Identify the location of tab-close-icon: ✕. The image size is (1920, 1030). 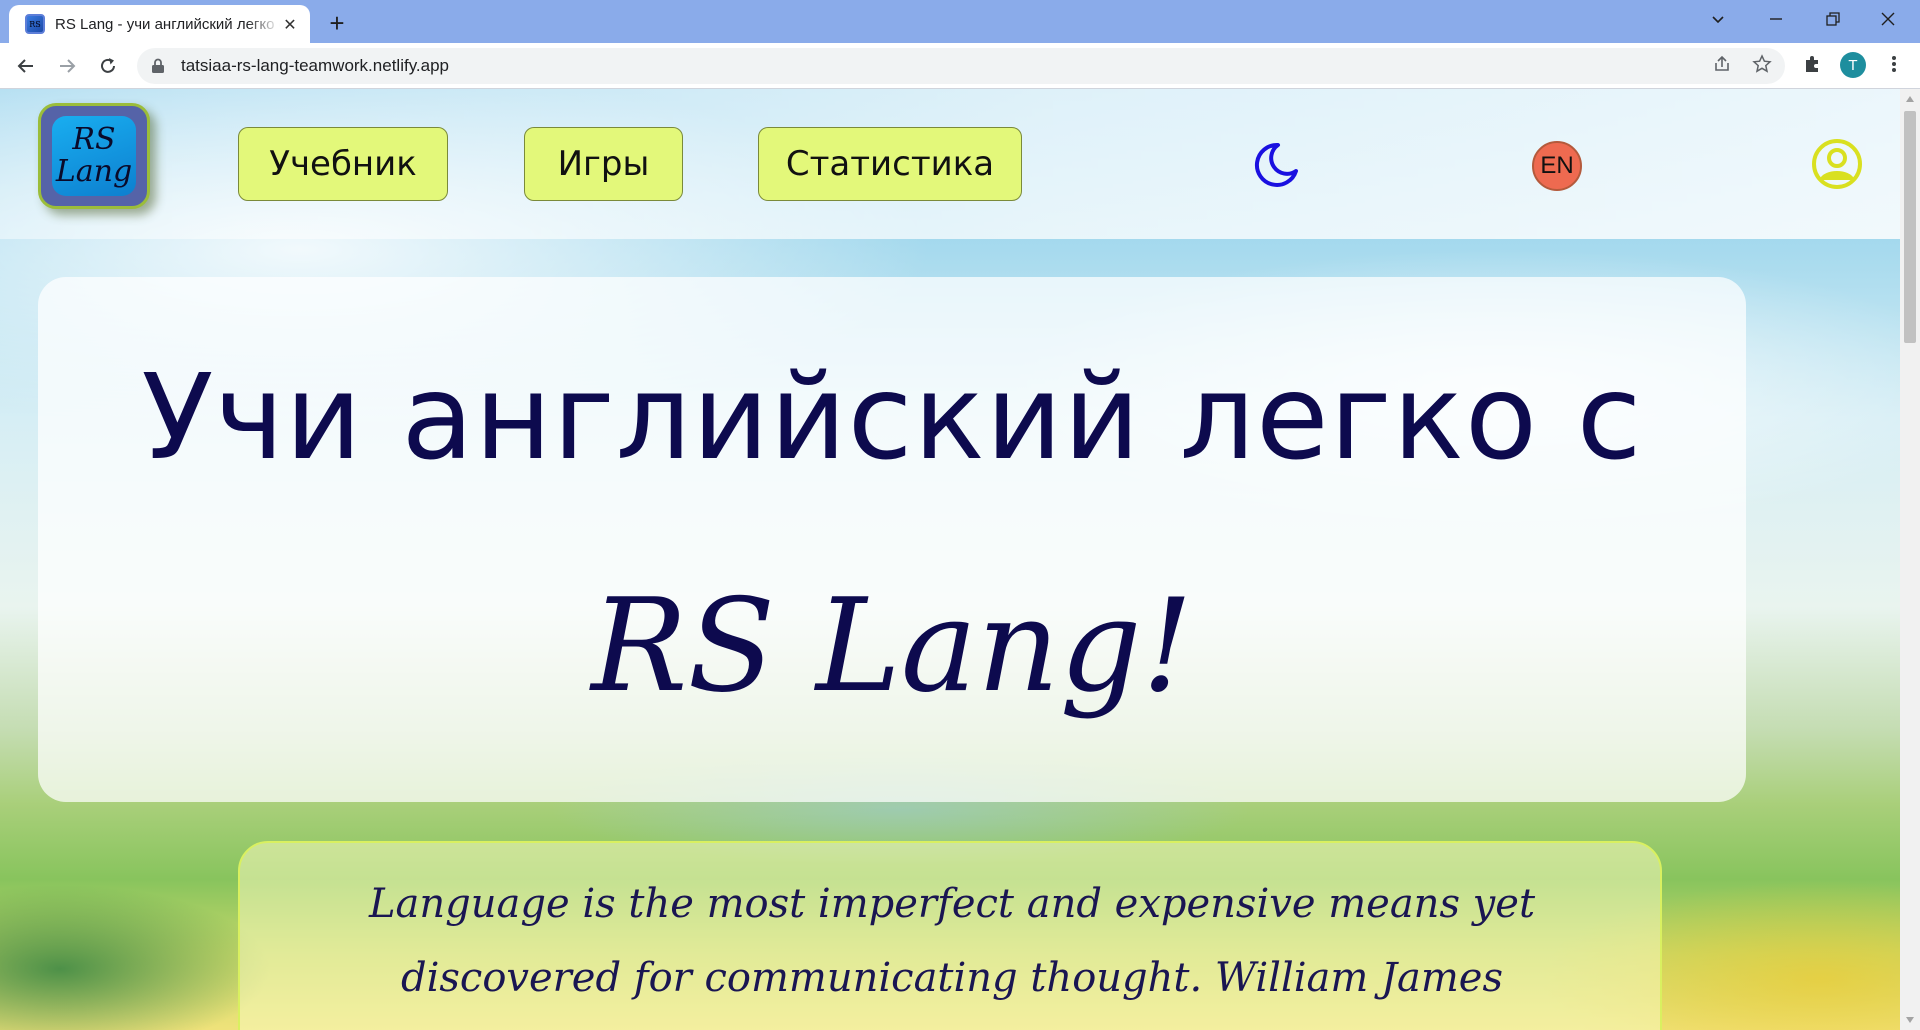
(290, 24).